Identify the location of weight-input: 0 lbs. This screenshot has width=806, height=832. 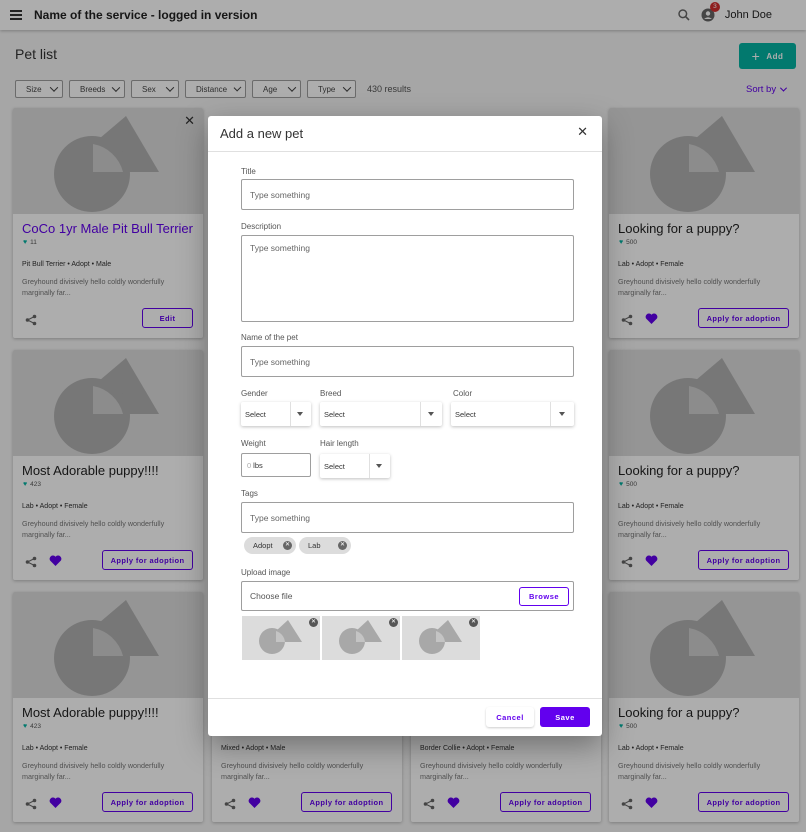
(276, 465).